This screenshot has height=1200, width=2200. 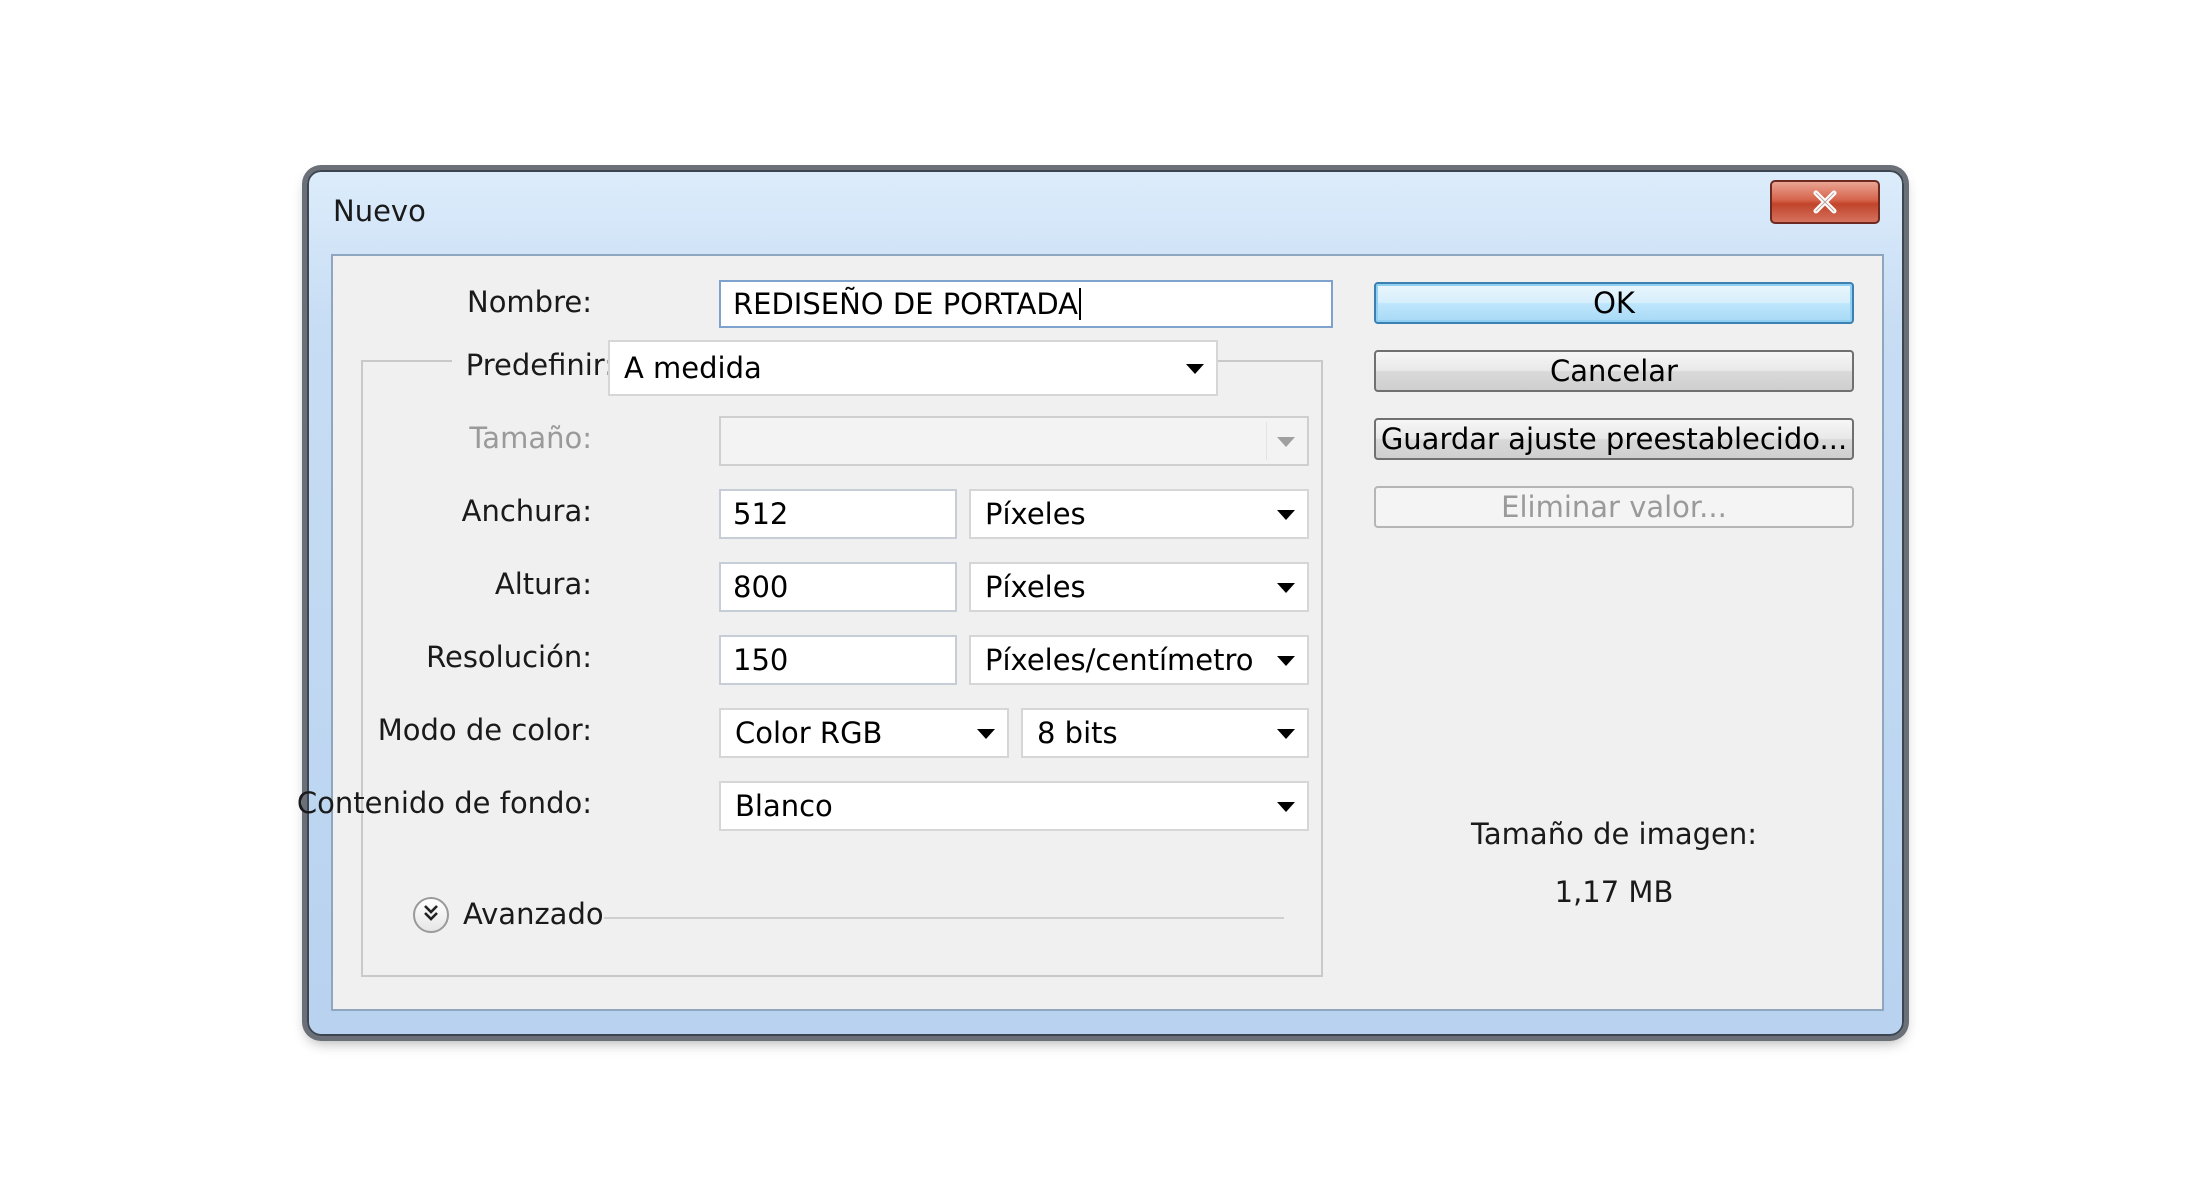 I want to click on text-caret, so click(x=1080, y=304).